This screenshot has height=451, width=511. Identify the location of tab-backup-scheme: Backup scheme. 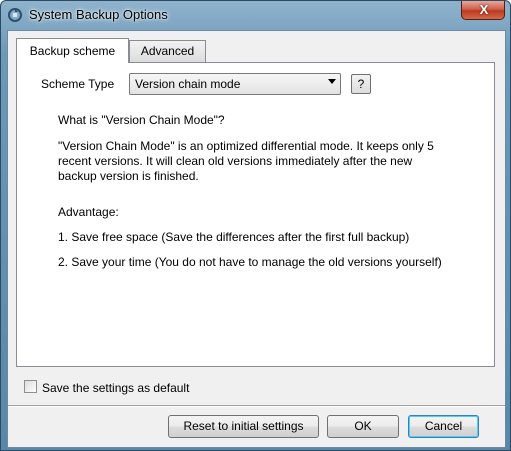
(72, 50).